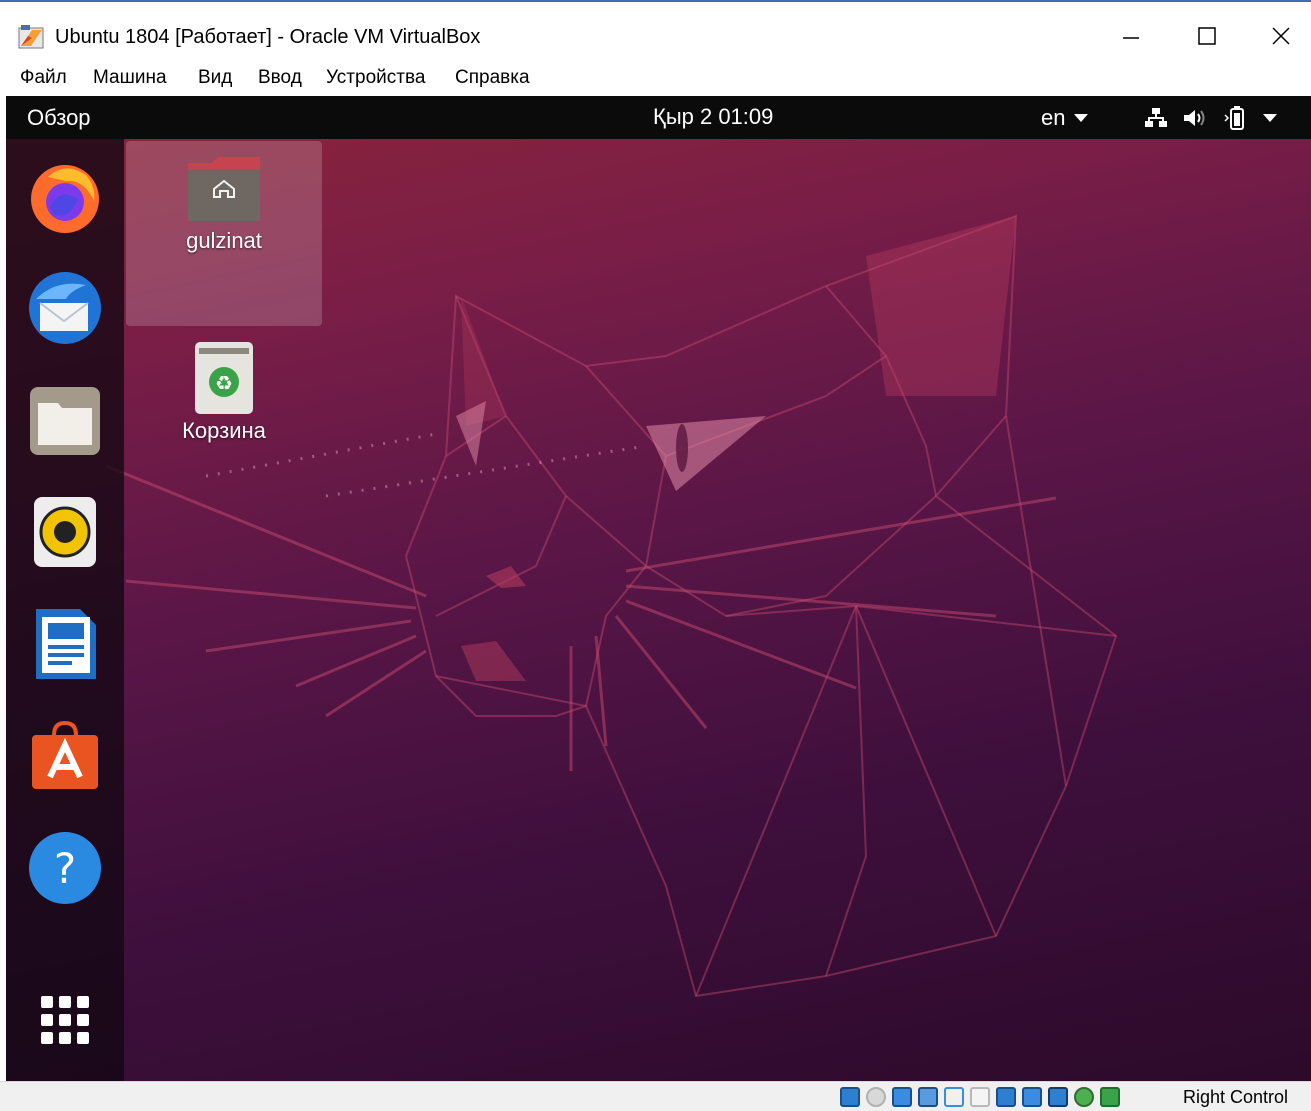 This screenshot has width=1311, height=1111. Describe the element at coordinates (1110, 1097) in the screenshot. I see `host-key-icon` at that location.